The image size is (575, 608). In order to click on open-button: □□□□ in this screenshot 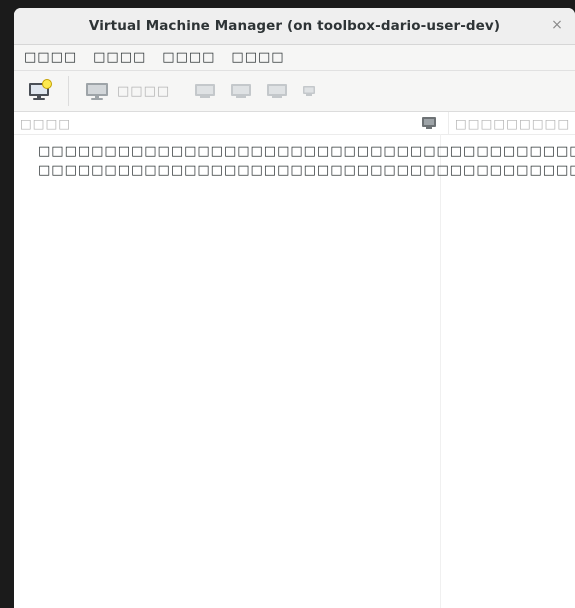, I will do `click(127, 91)`.